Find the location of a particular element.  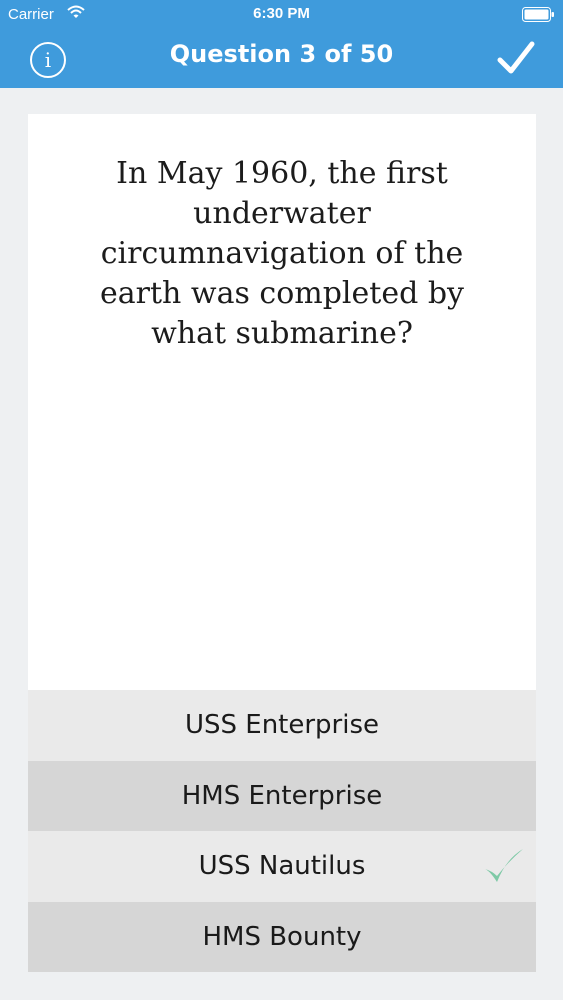

answer-label: HMS Bounty is located at coordinates (282, 936).